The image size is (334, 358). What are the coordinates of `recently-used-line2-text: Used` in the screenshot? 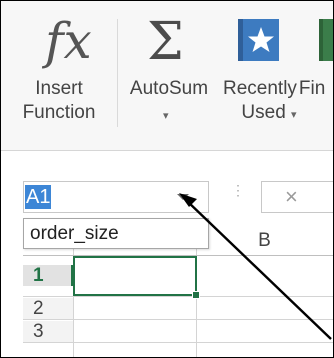 It's located at (263, 112).